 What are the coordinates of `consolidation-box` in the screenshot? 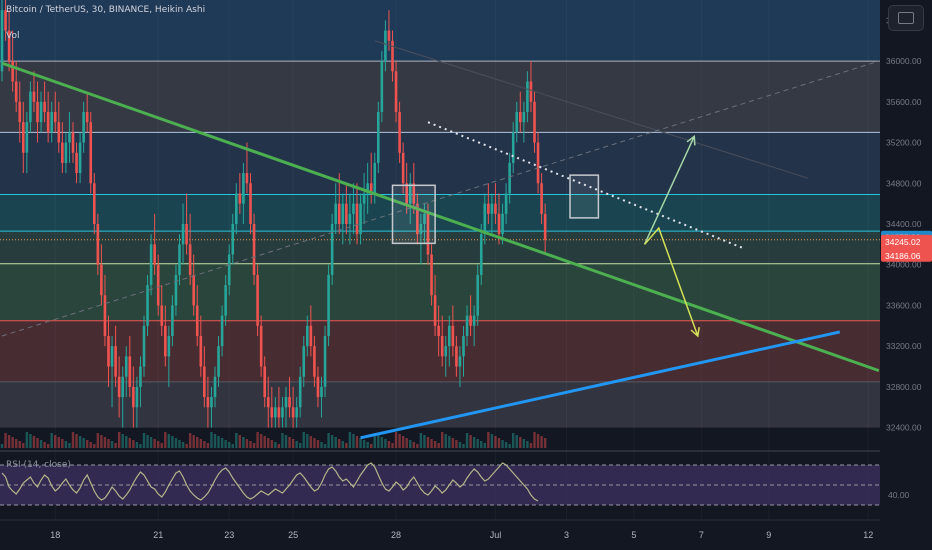 It's located at (584, 196).